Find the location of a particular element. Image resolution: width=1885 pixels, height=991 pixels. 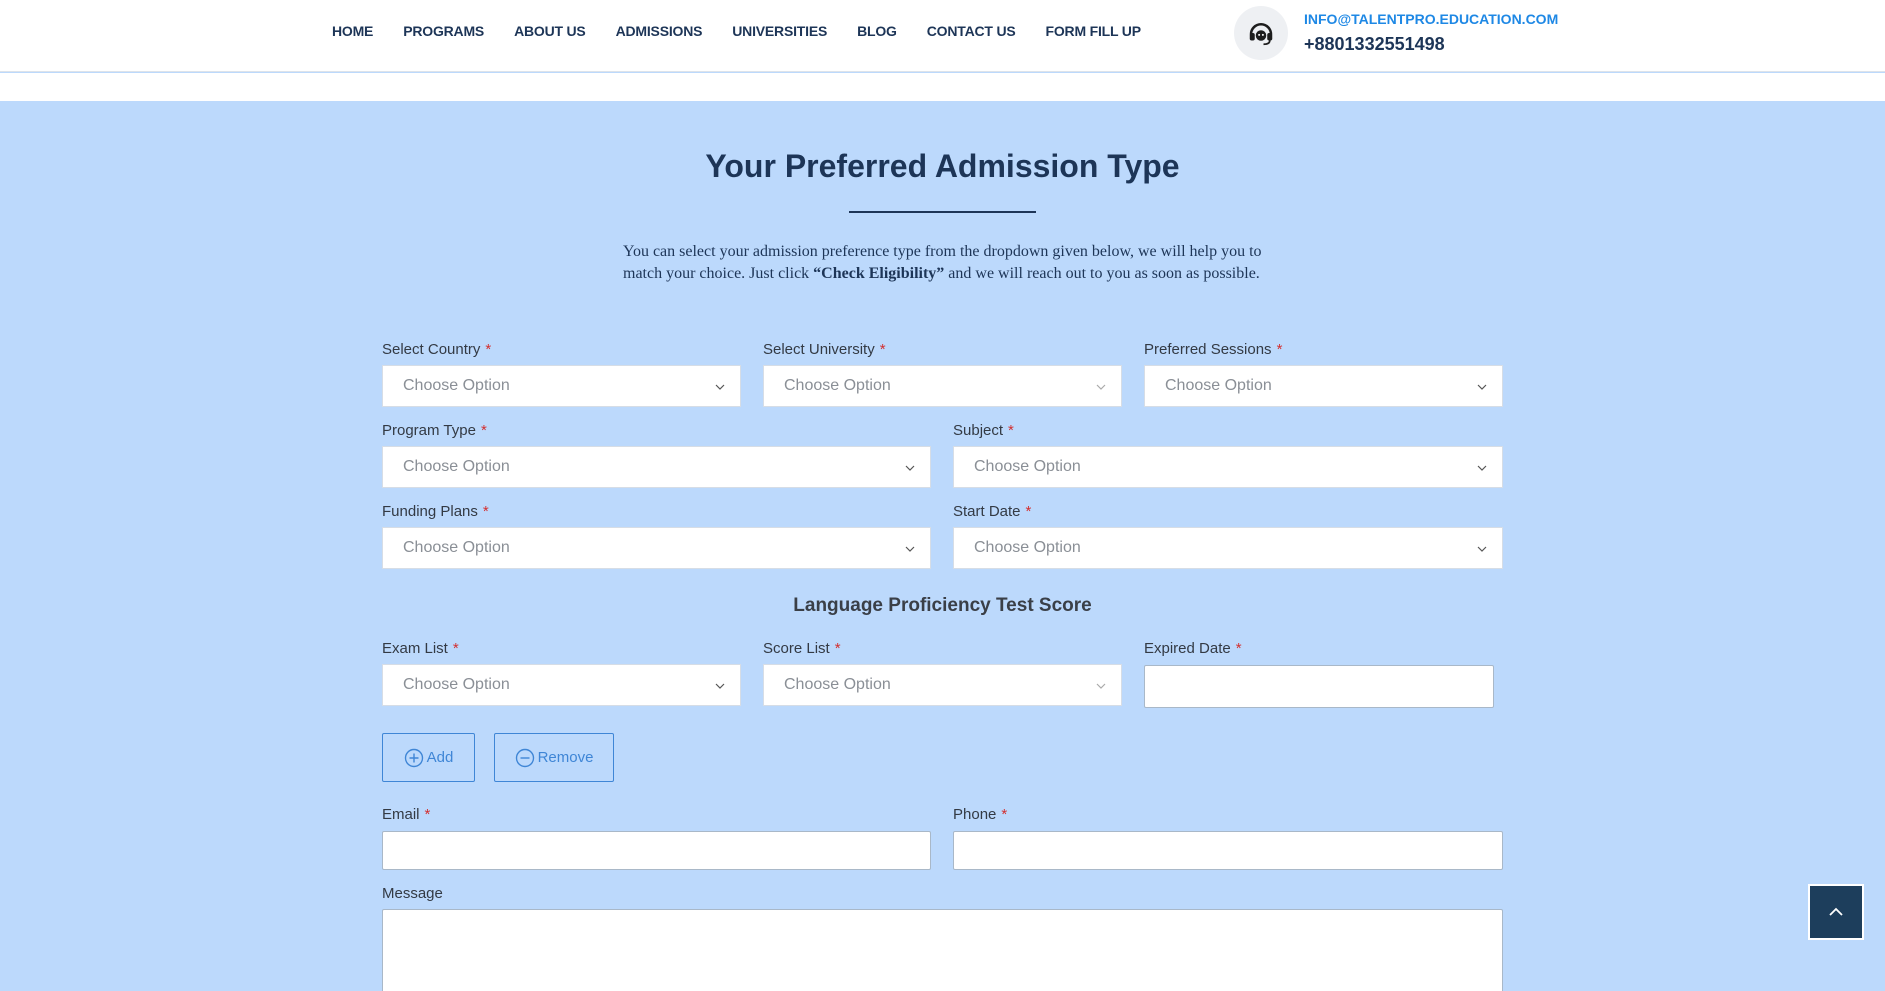

expired-date-input is located at coordinates (1319, 686).